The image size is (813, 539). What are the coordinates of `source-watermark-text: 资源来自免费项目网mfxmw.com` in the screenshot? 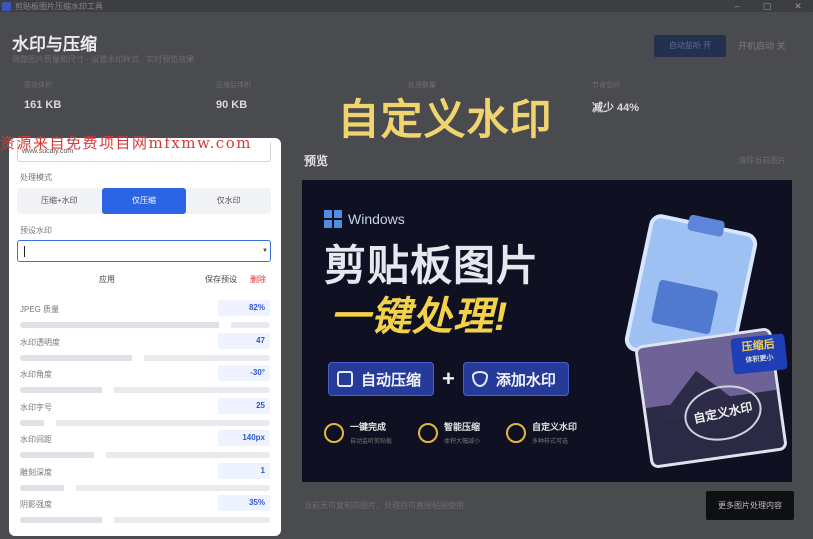 It's located at (126, 143).